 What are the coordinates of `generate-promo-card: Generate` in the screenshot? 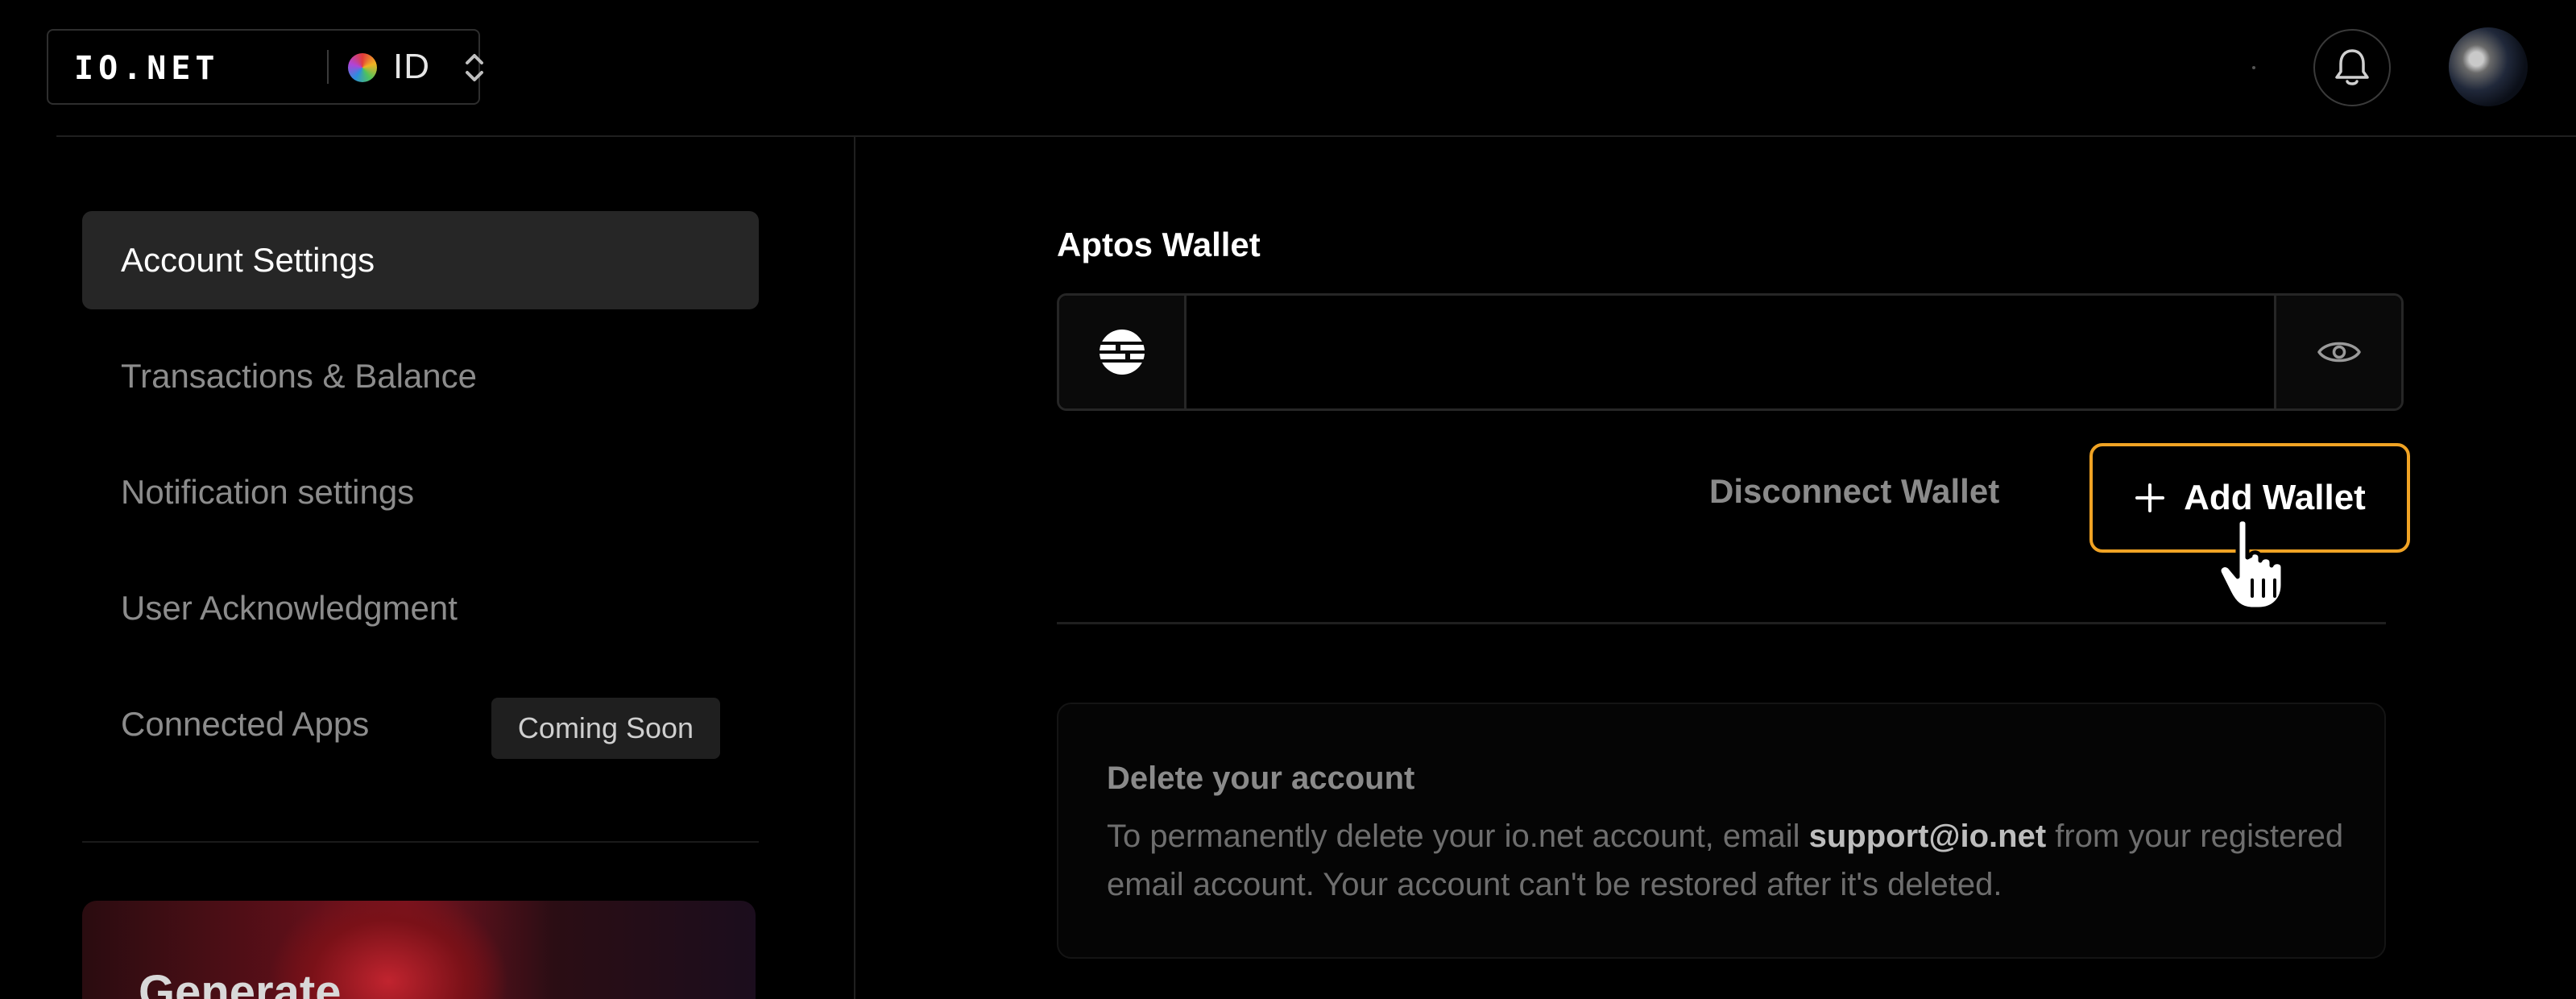 It's located at (419, 950).